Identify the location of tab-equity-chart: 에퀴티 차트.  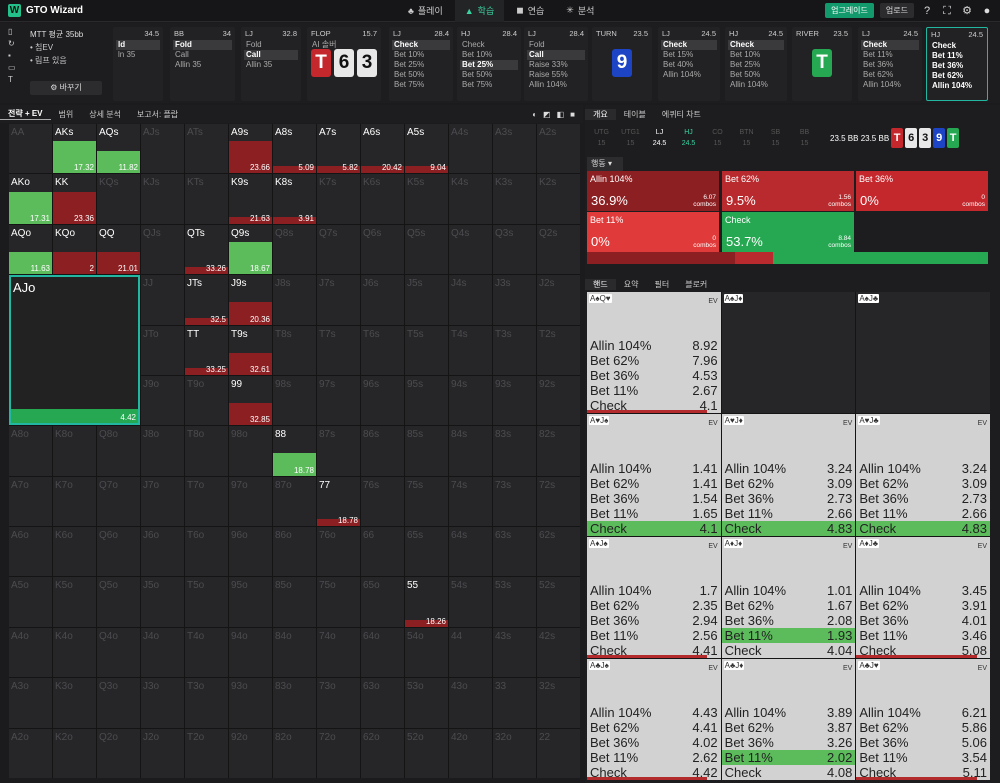
(681, 114).